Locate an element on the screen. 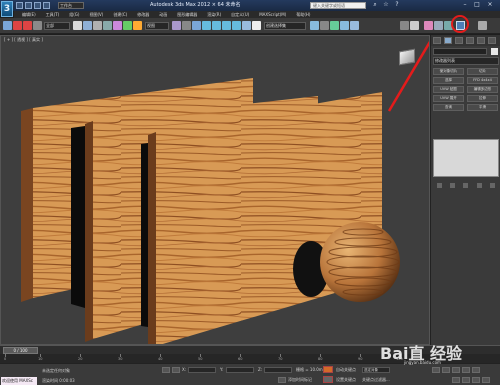 Image resolution: width=500 pixels, height=385 pixels. maxscript-listener-input: 欢迎使用 MAXSc is located at coordinates (19, 381).